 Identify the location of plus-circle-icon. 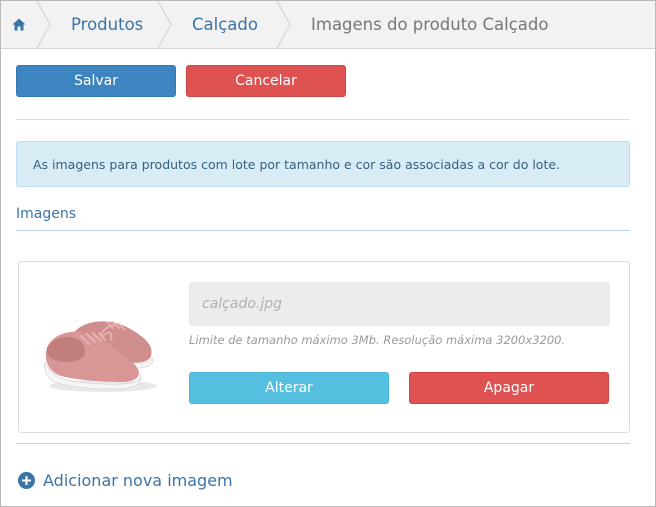
(26, 480).